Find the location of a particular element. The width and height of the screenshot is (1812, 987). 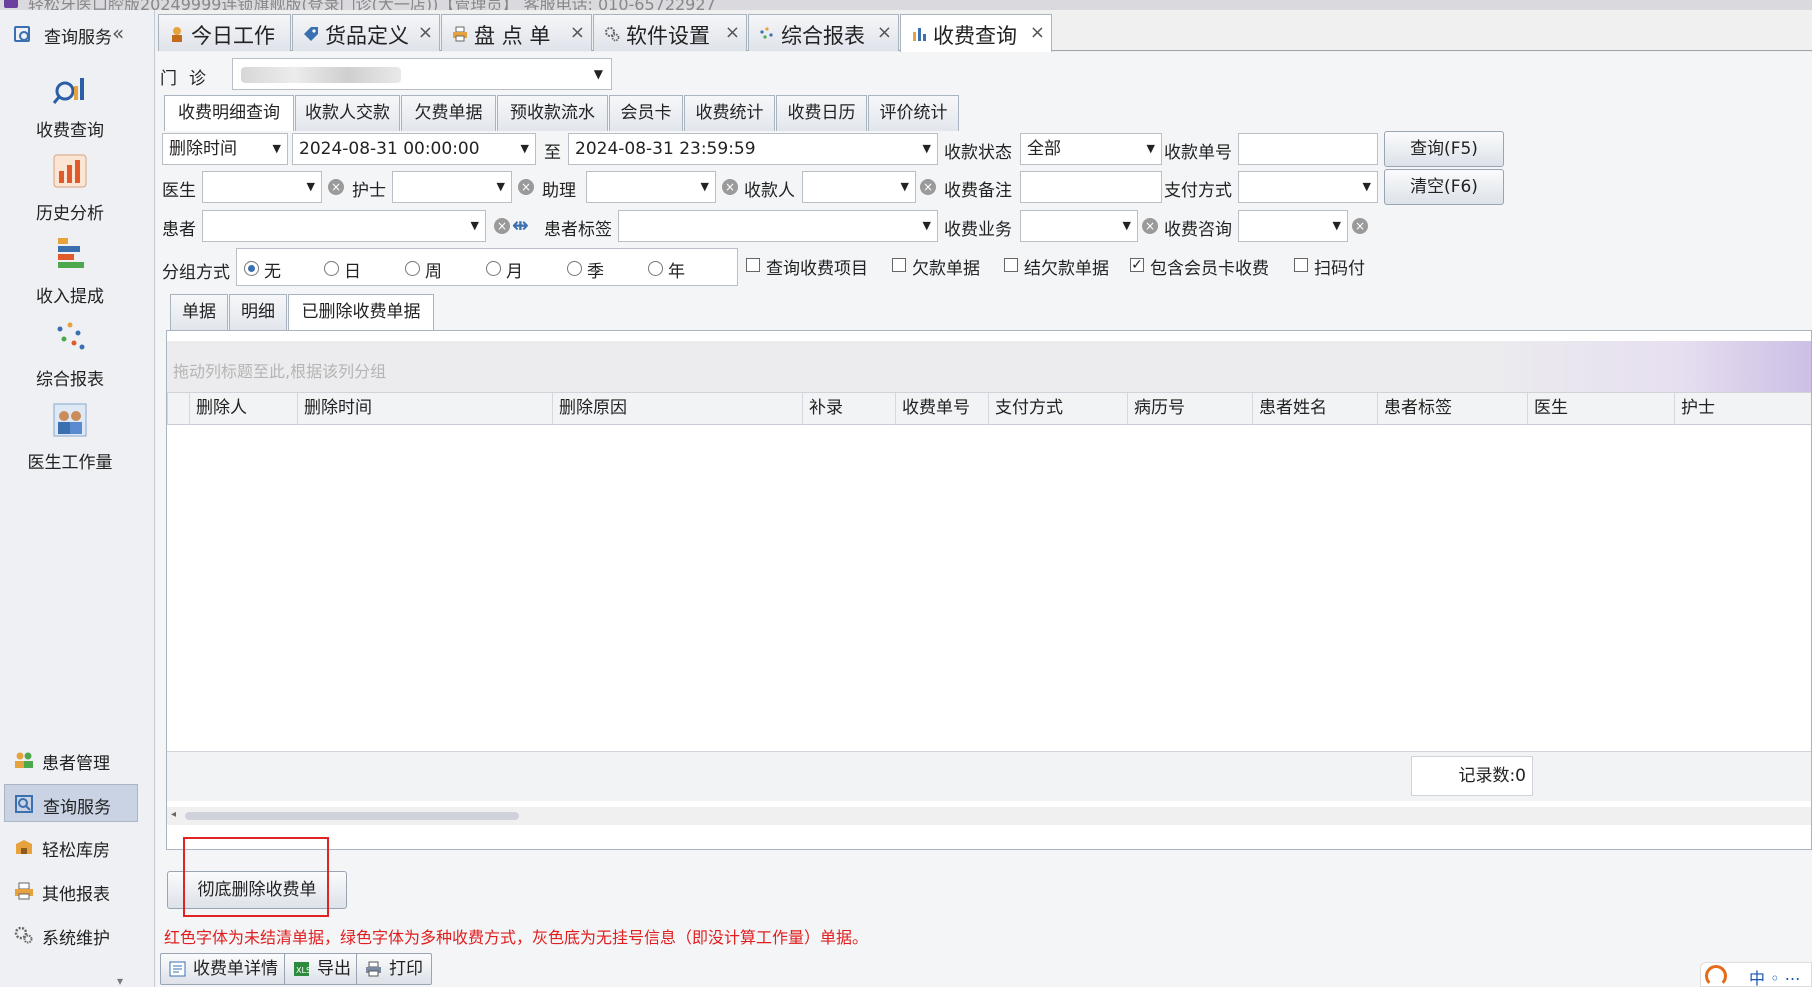

column-header: 护士 is located at coordinates (1742, 409).